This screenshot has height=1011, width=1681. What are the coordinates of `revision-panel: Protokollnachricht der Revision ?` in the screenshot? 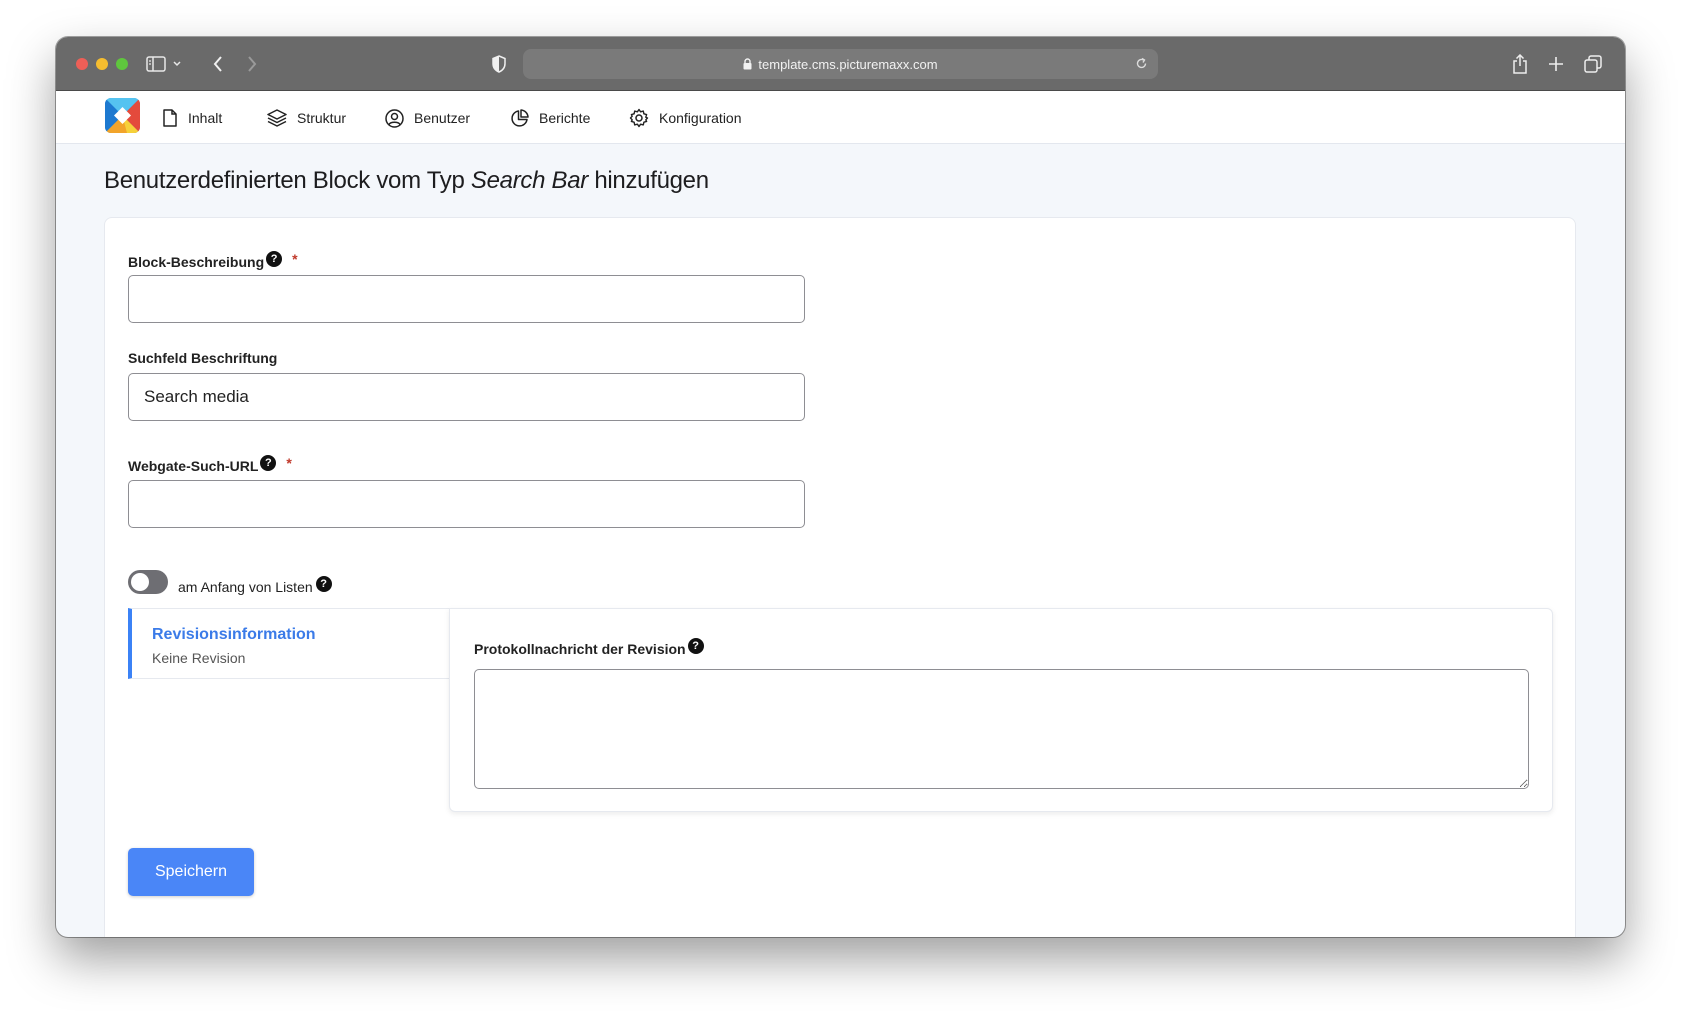 It's located at (1001, 710).